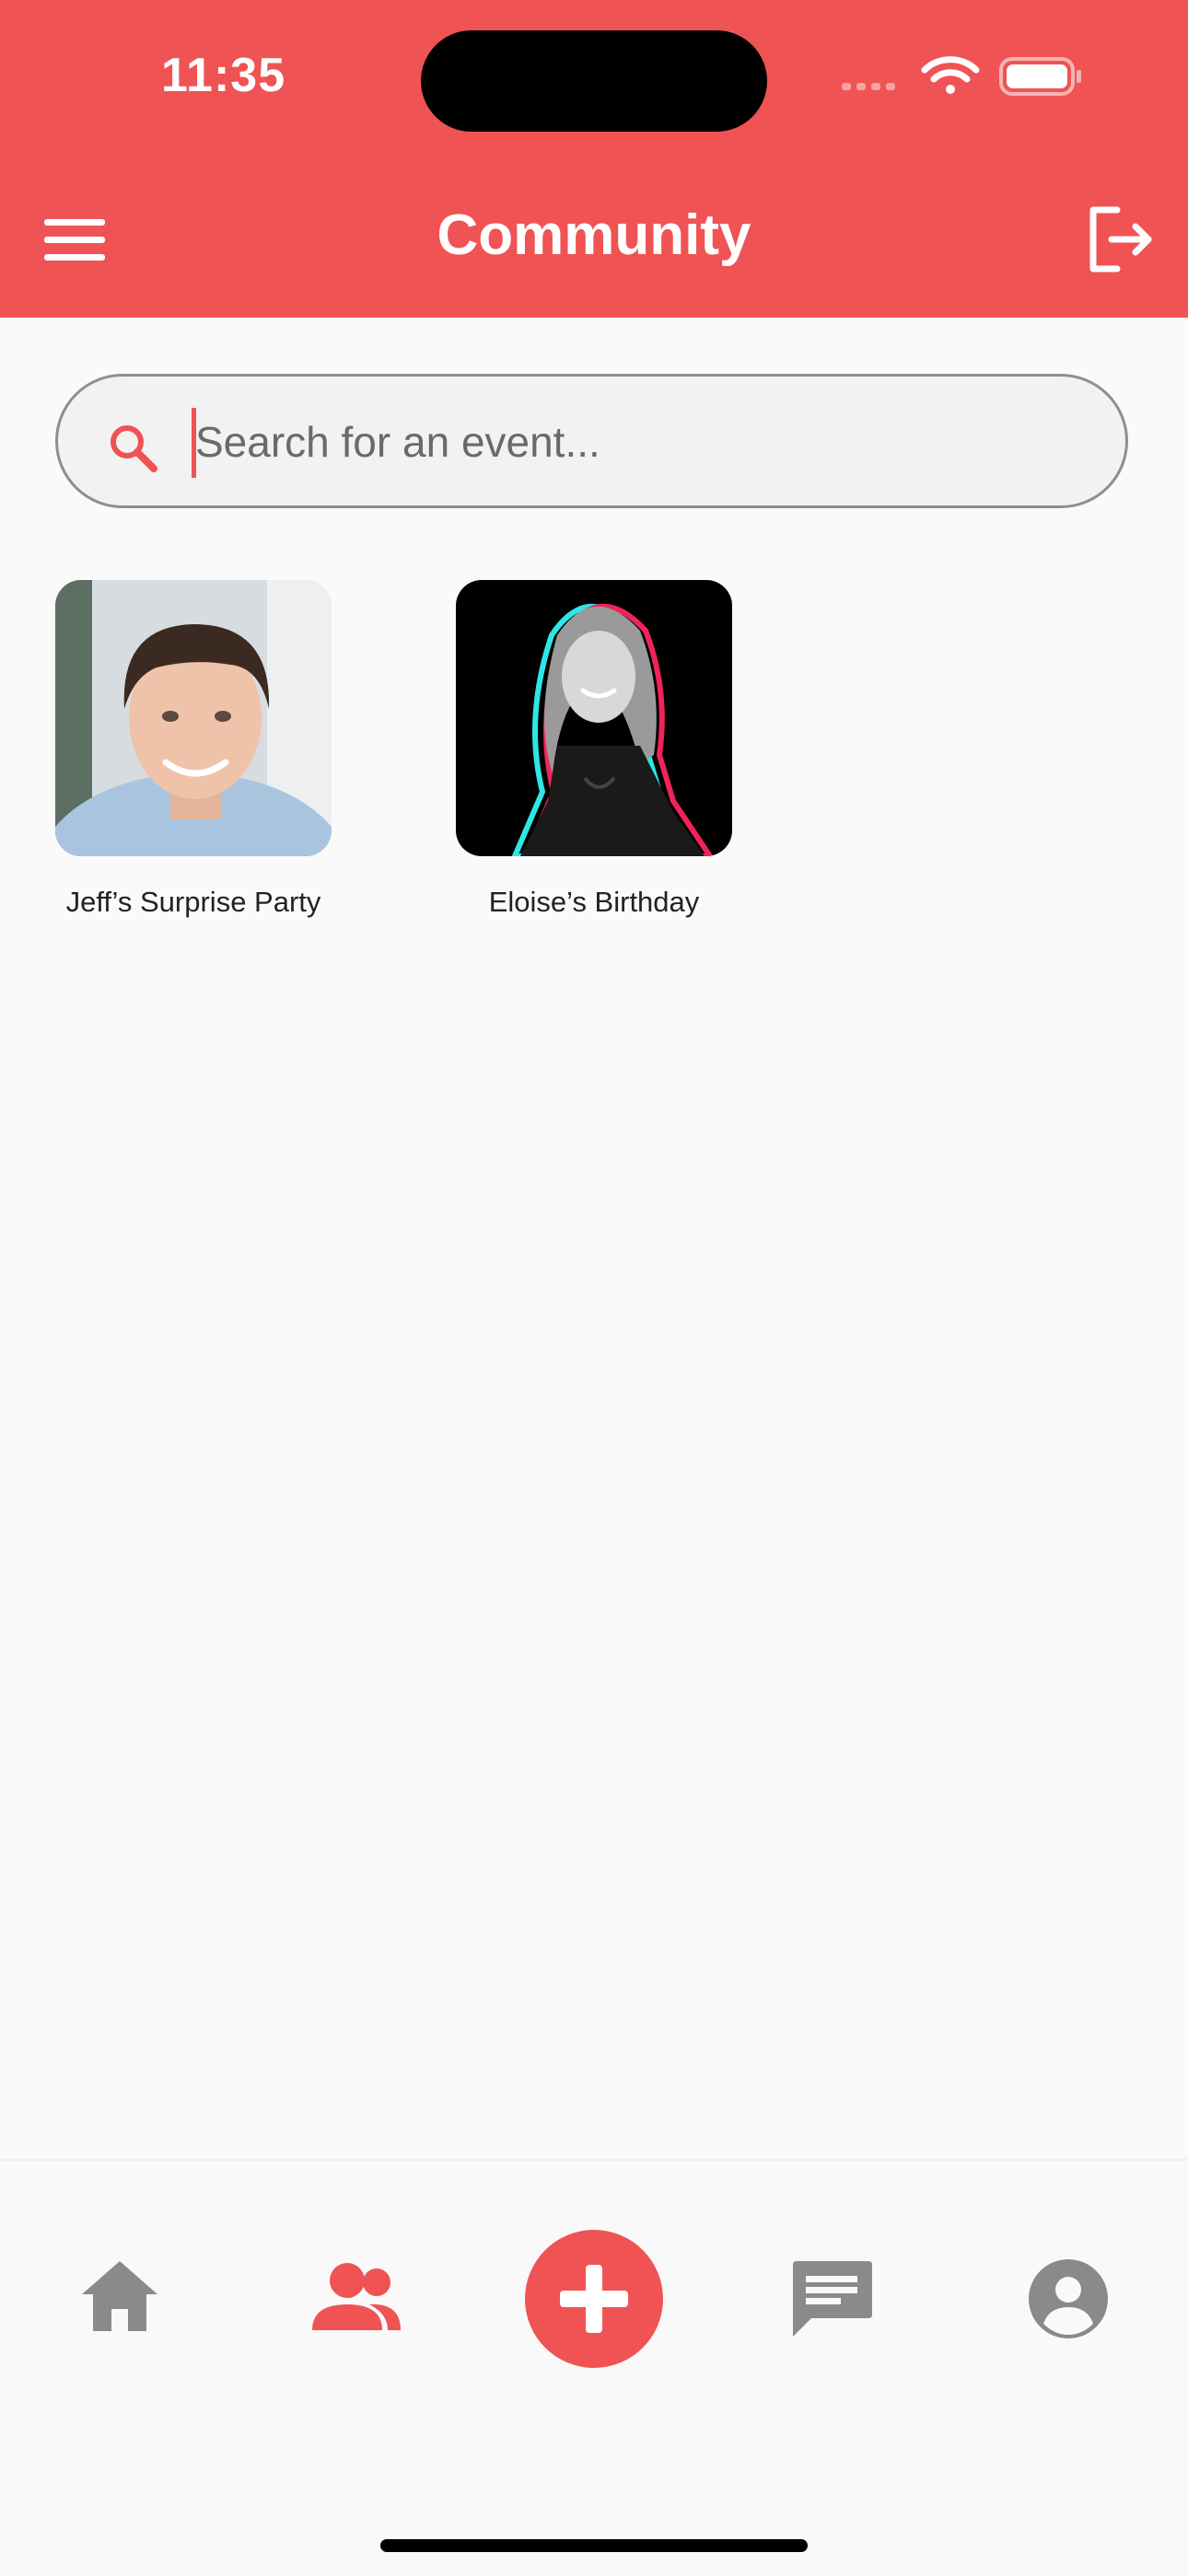 The width and height of the screenshot is (1188, 2576). Describe the element at coordinates (831, 2298) in the screenshot. I see `chat-icon` at that location.